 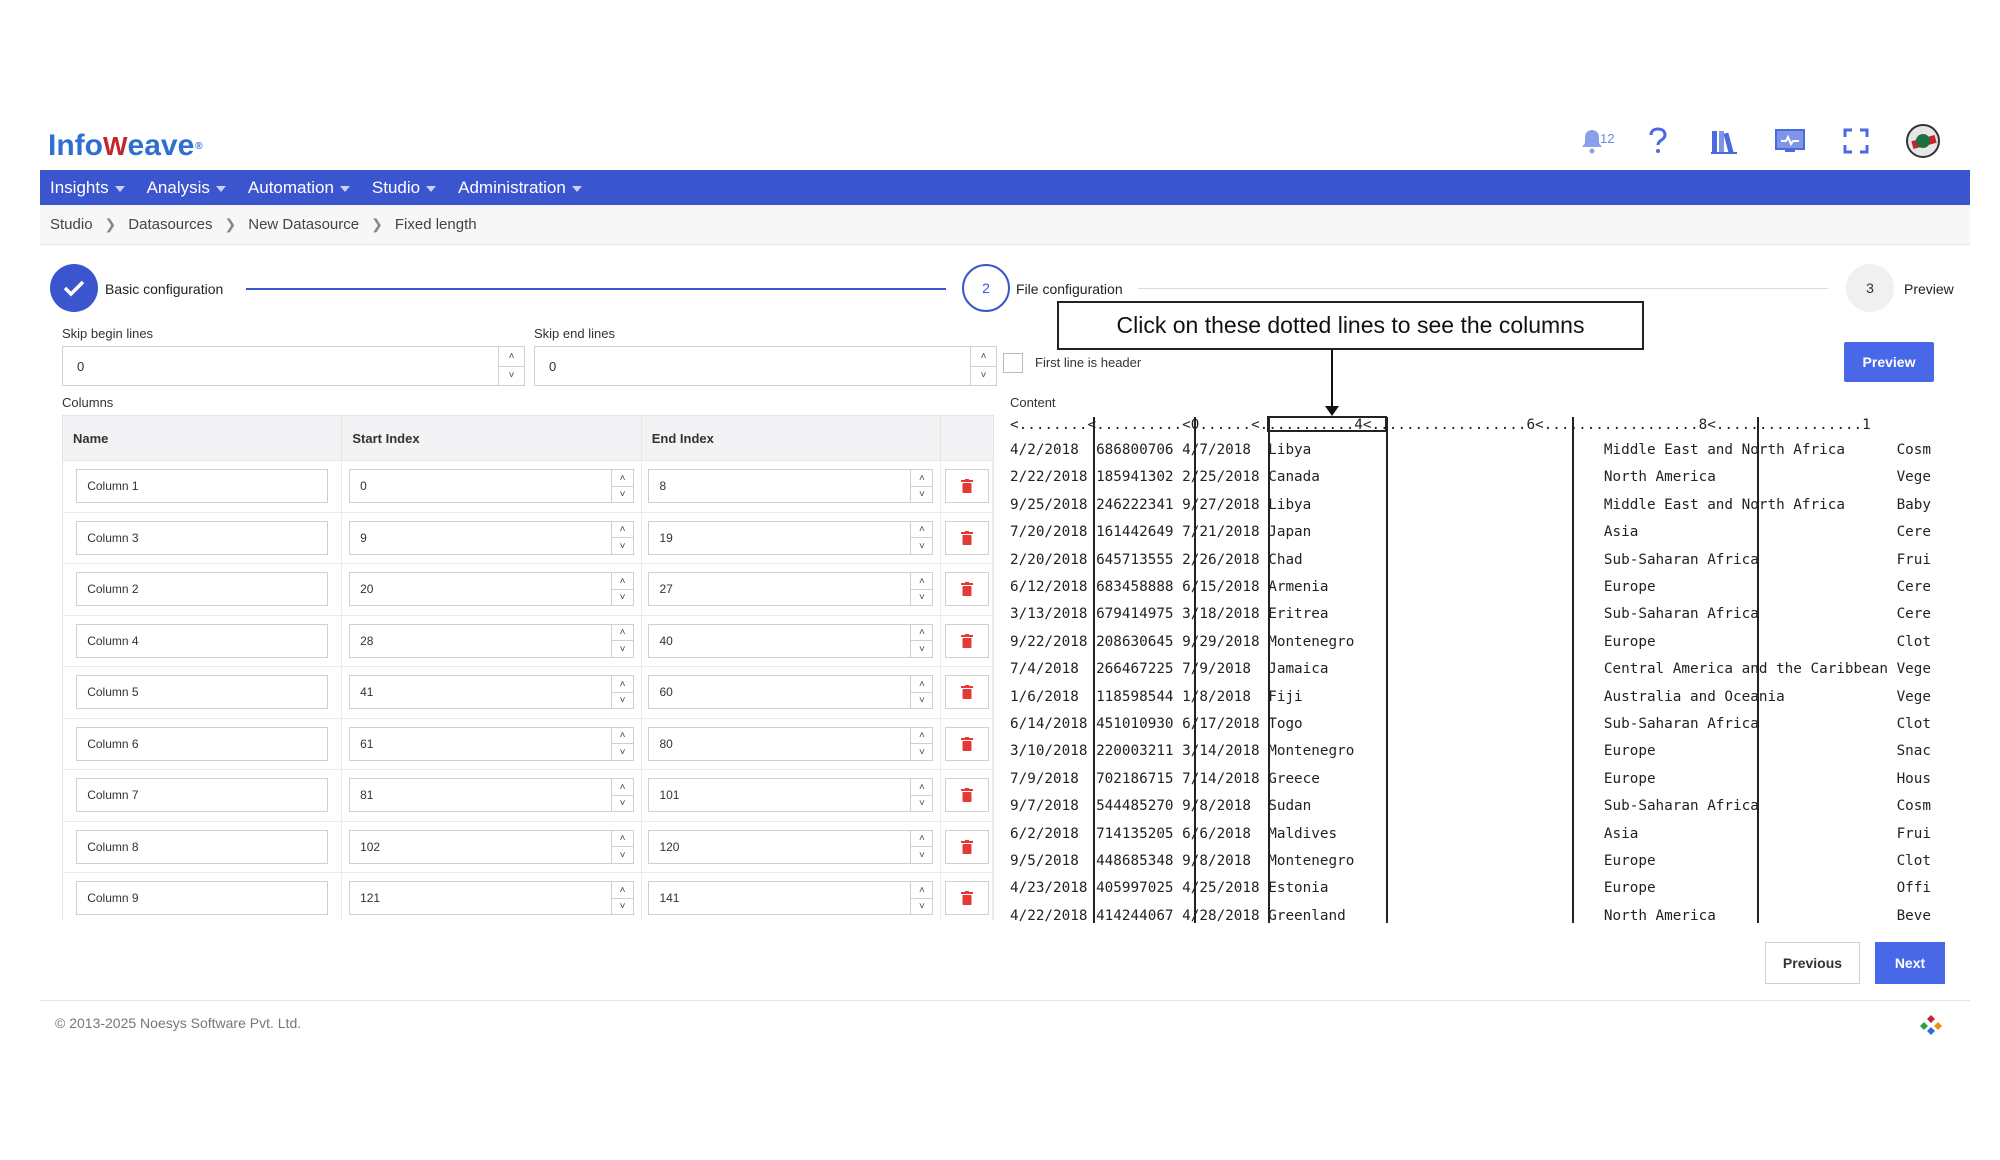 I want to click on start-index-input: 41 ˄ ˅, so click(x=492, y=692).